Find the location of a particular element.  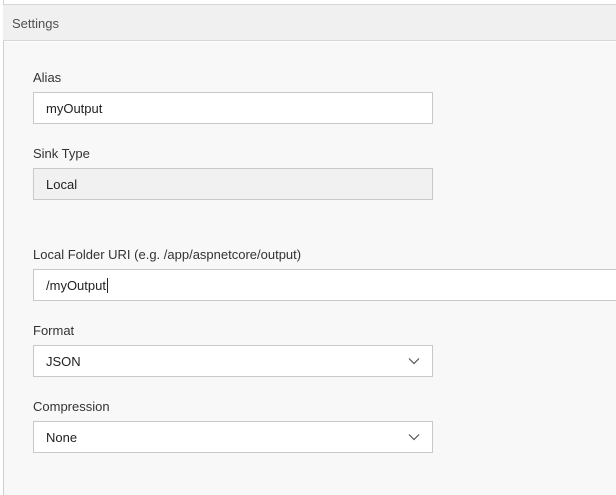

sink-type-field: Local is located at coordinates (233, 184).